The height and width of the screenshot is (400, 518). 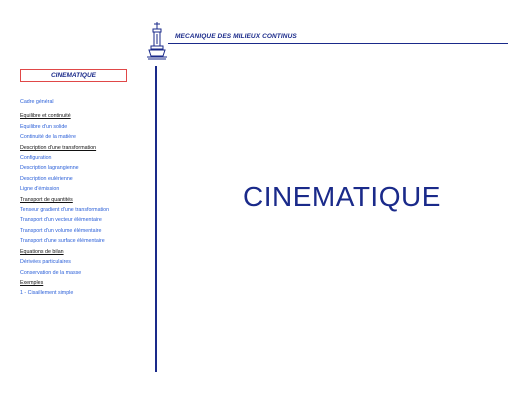 What do you see at coordinates (157, 41) in the screenshot?
I see `monument-logo-icon` at bounding box center [157, 41].